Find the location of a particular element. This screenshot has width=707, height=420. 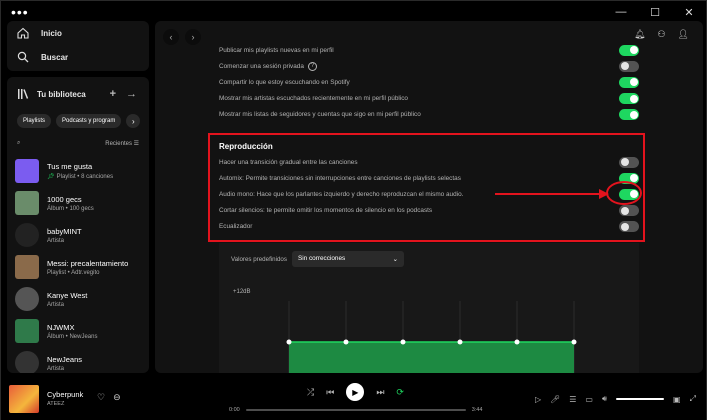

library-item-title: babyMINT is located at coordinates (64, 231).